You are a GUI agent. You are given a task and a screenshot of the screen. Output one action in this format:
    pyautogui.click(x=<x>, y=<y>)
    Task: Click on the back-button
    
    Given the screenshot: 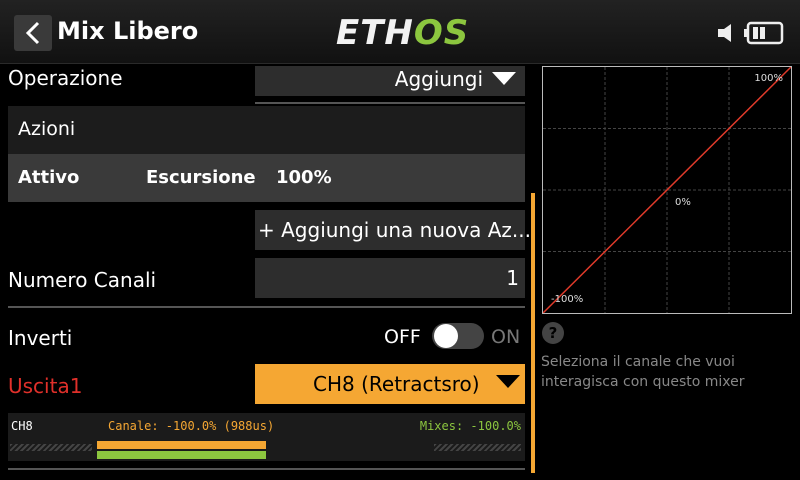 What is the action you would take?
    pyautogui.click(x=33, y=33)
    